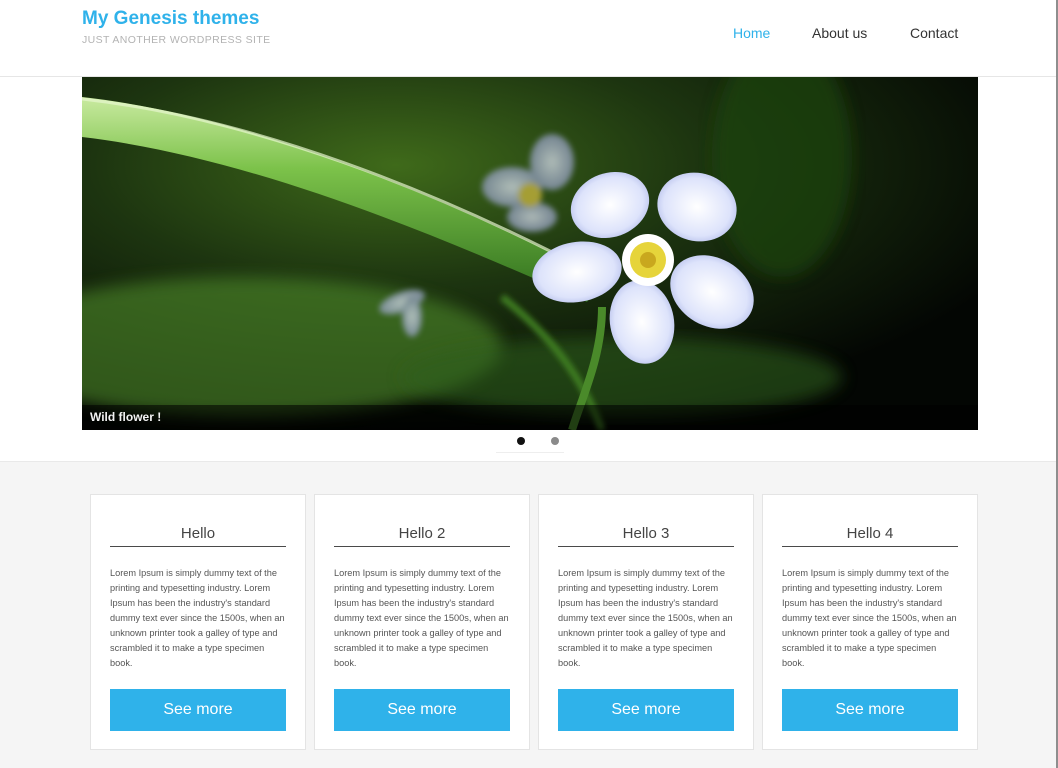 This screenshot has height=768, width=1058. Describe the element at coordinates (422, 533) in the screenshot. I see `card-title: Hello 2` at that location.